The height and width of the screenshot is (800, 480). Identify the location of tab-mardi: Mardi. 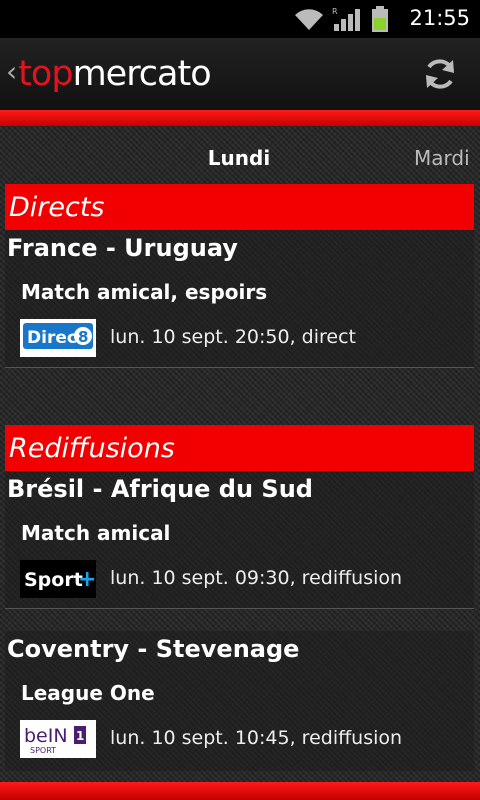
(442, 158).